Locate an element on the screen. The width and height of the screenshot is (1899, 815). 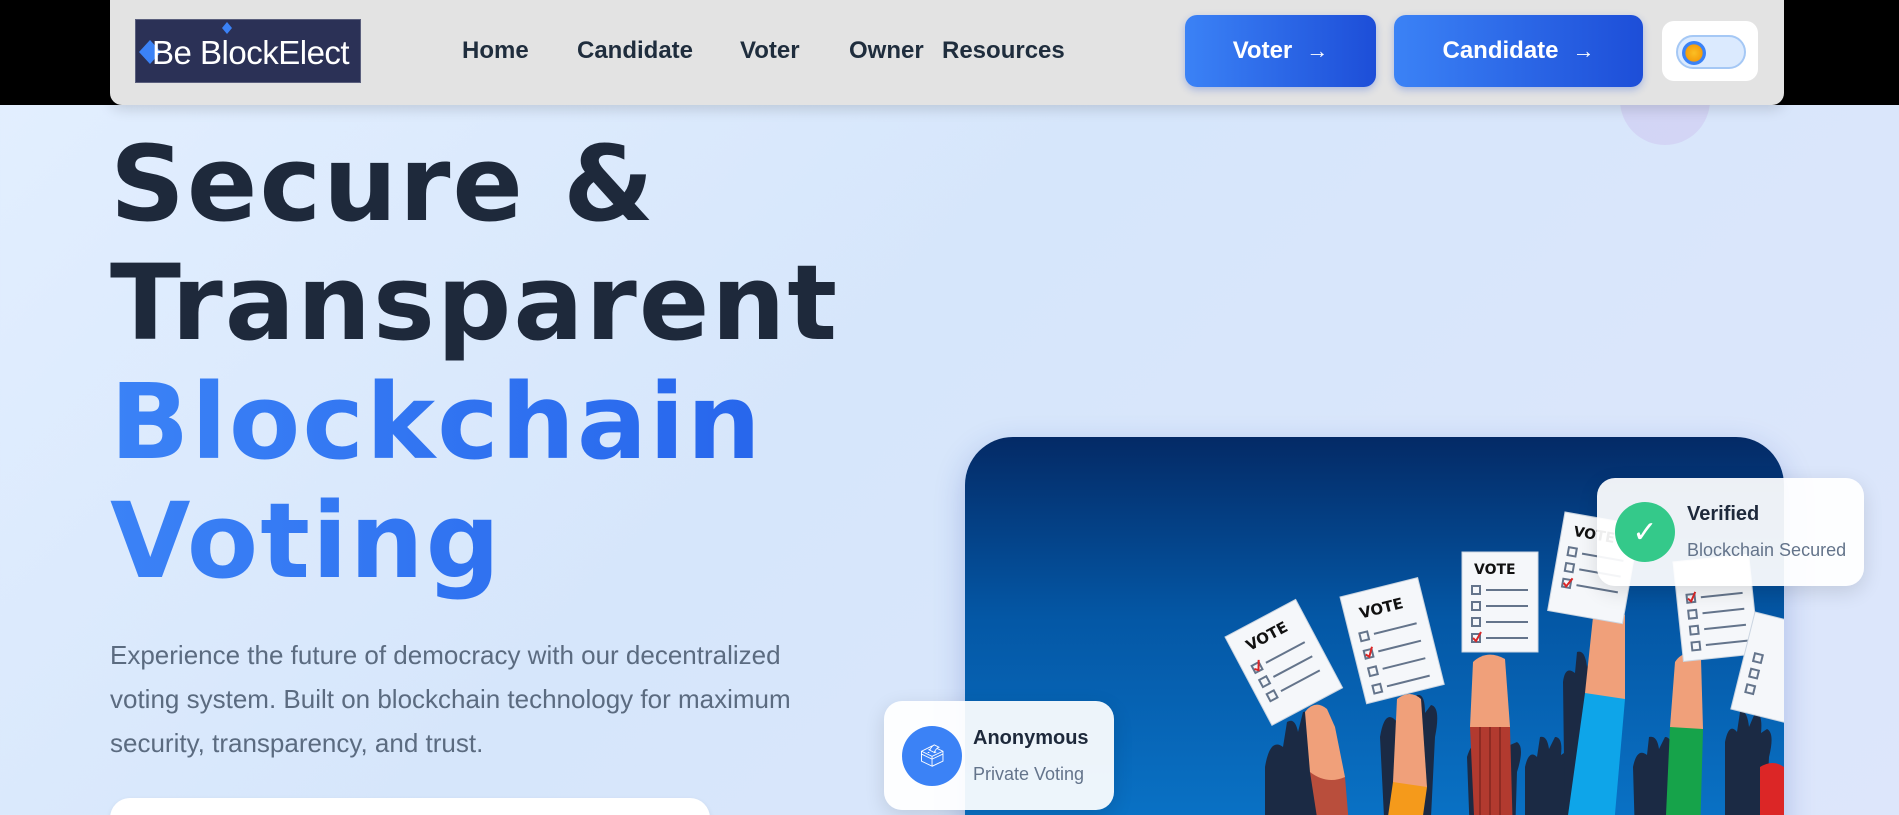
hero-title-line4: Voting is located at coordinates (474, 541).